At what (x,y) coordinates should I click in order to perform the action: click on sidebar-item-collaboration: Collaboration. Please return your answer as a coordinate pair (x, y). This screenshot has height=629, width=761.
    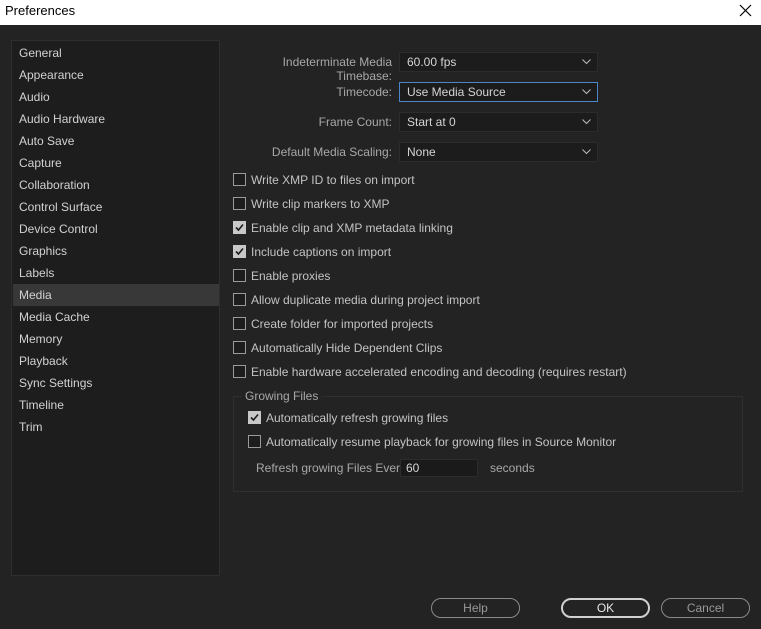
    Looking at the image, I should click on (116, 185).